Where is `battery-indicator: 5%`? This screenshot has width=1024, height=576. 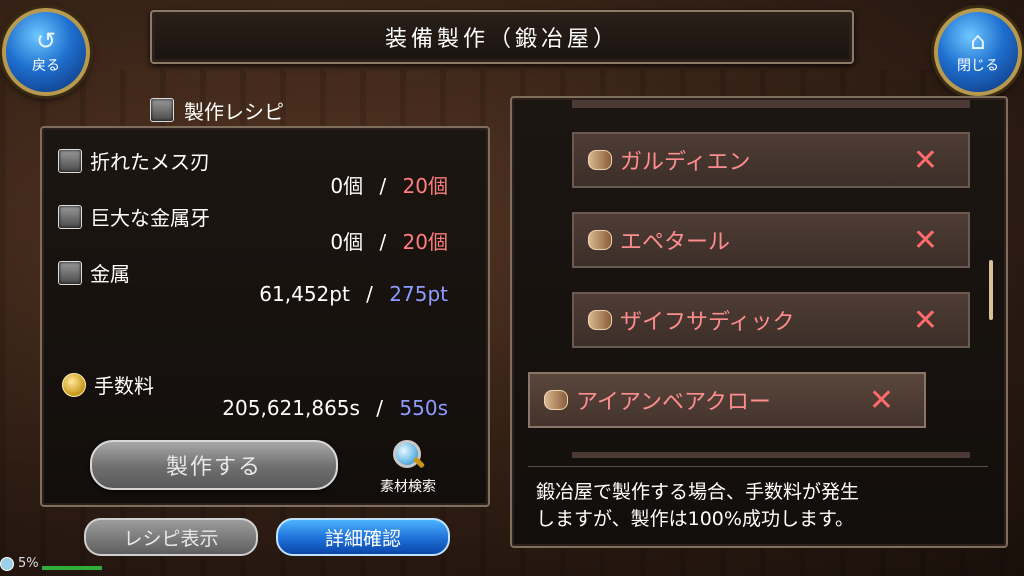
battery-indicator: 5% is located at coordinates (19, 563).